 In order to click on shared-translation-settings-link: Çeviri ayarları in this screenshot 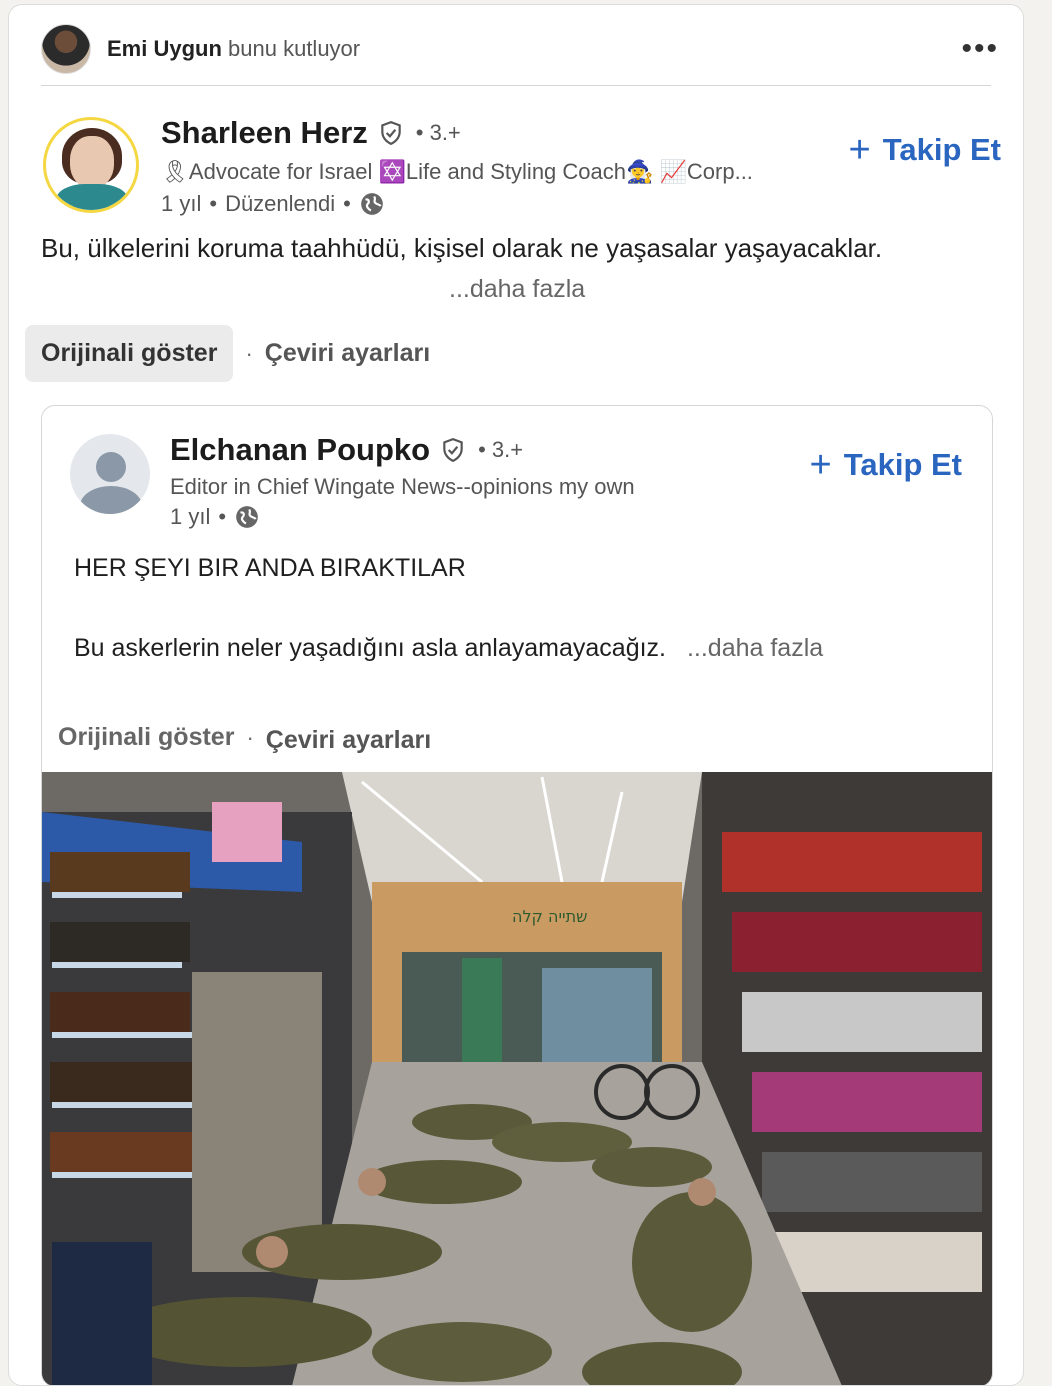, I will do `click(348, 740)`.